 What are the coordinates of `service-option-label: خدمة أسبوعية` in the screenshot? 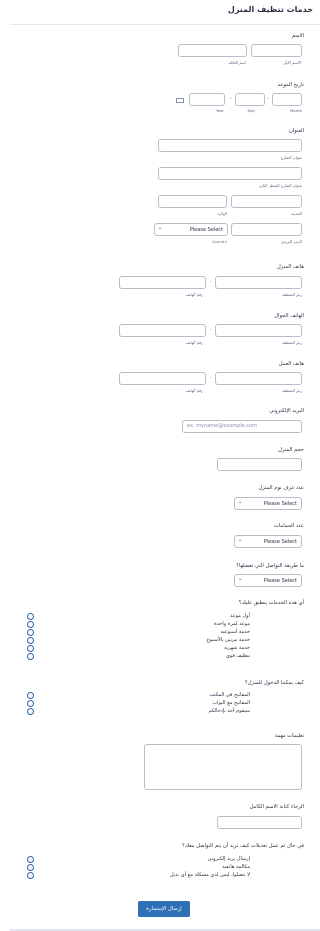 It's located at (235, 632).